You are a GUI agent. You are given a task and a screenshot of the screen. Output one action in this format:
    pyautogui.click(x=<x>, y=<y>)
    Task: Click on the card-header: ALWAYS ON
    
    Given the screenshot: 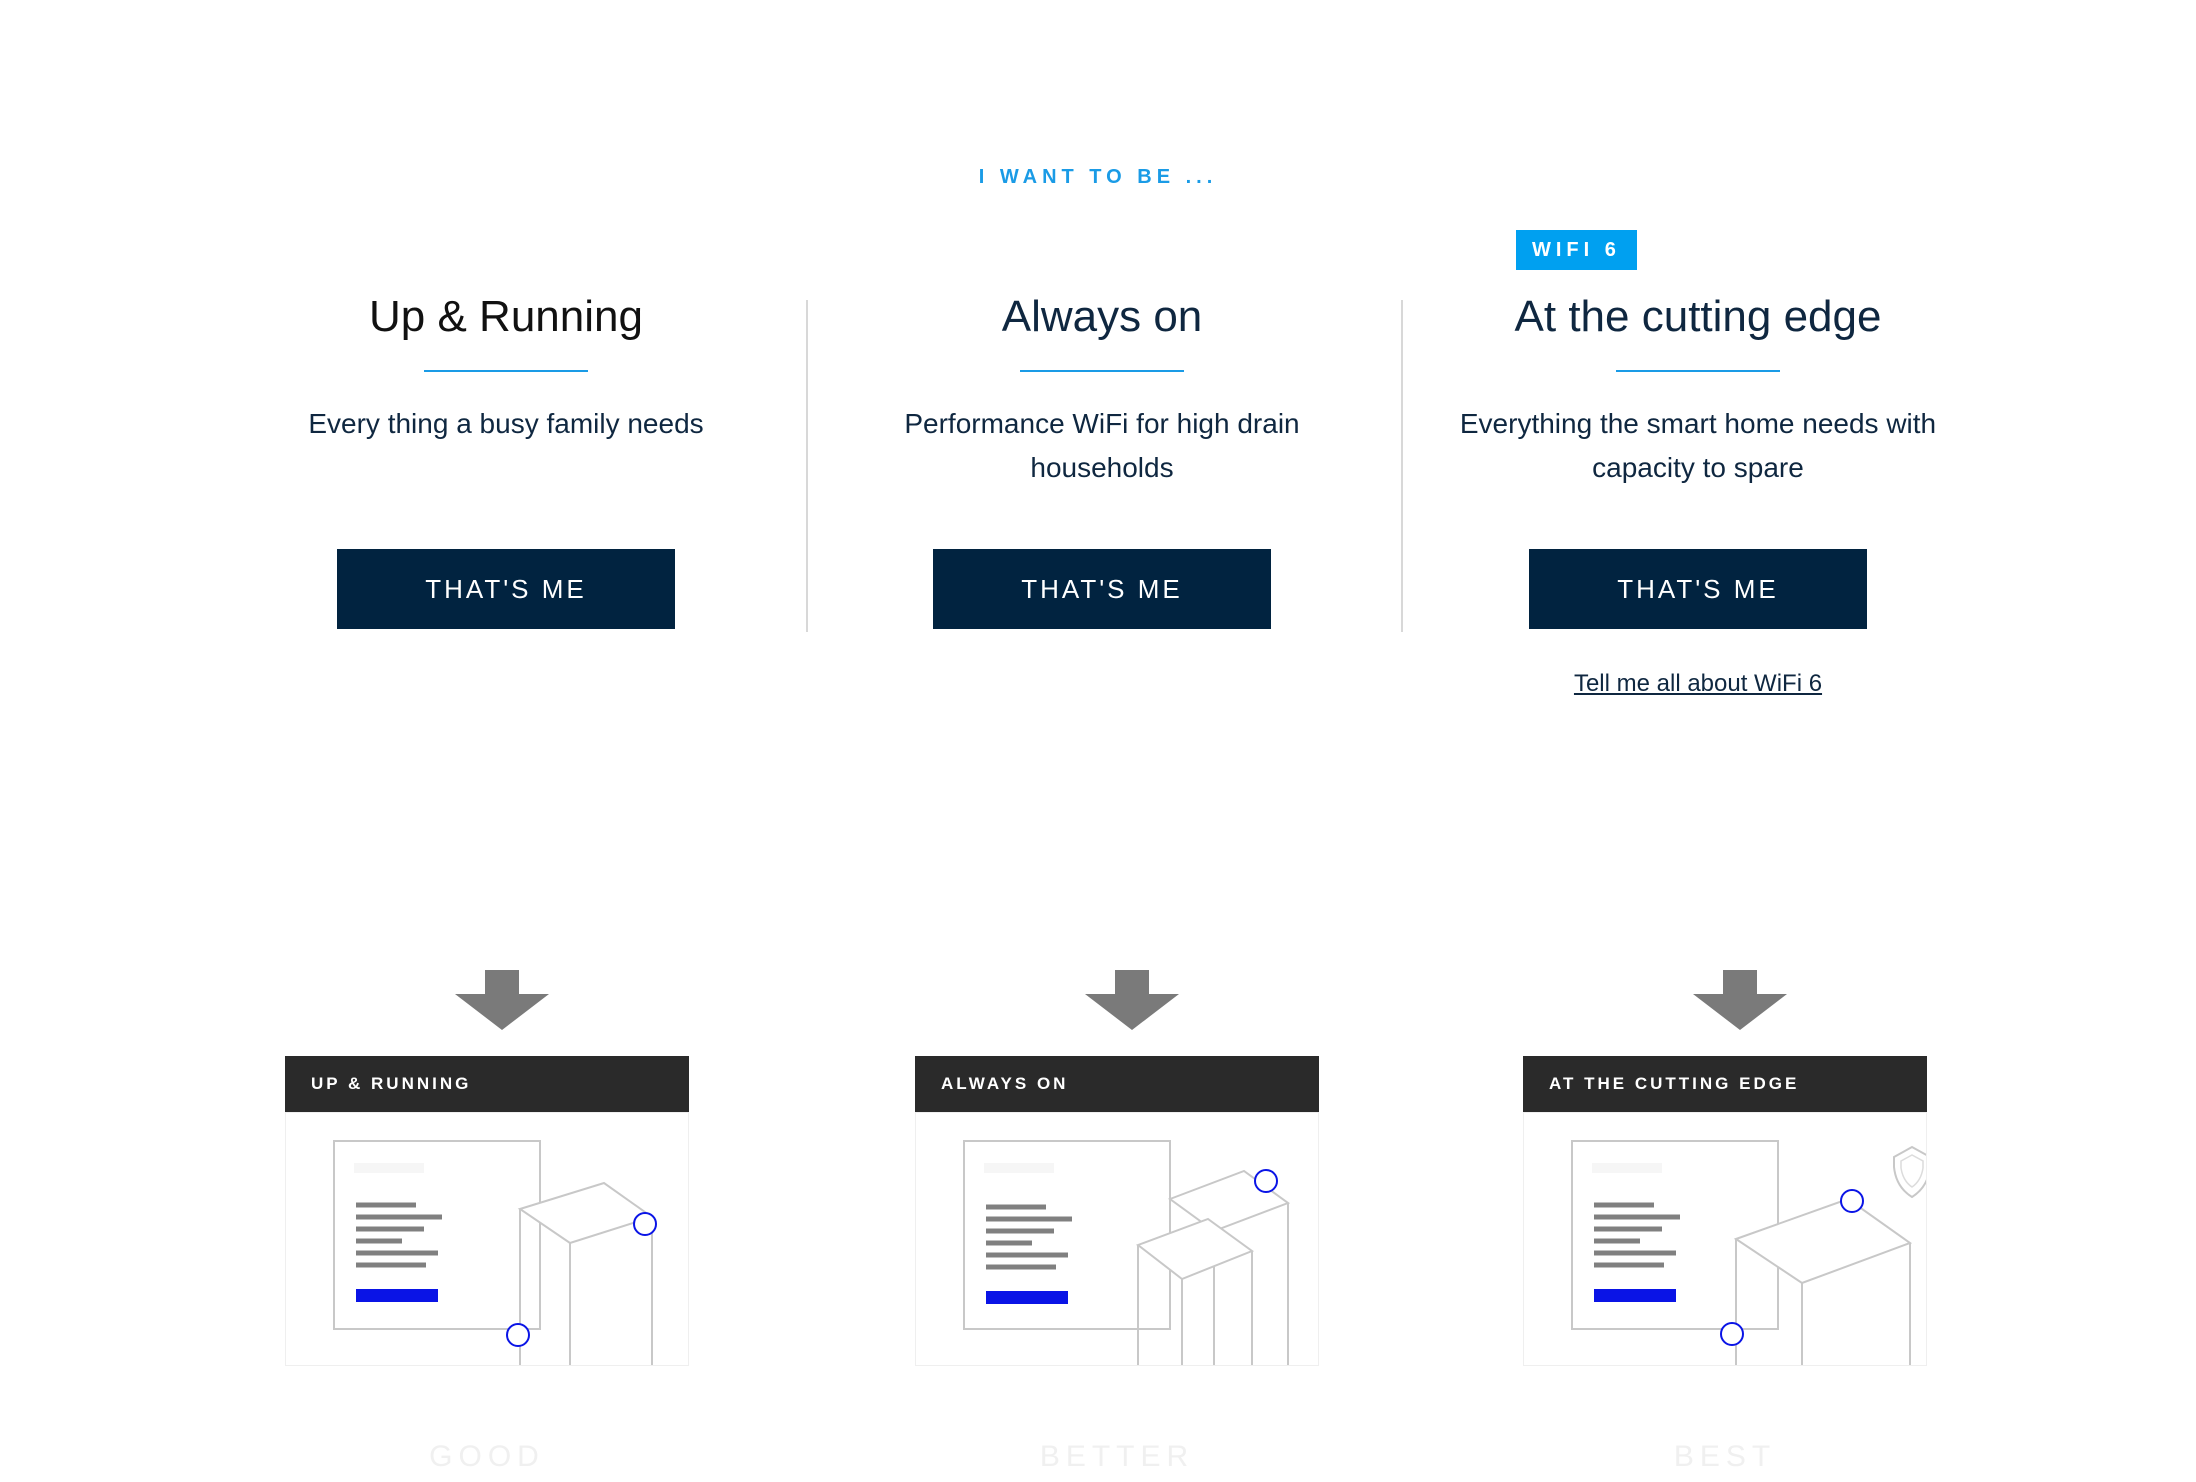 What is the action you would take?
    pyautogui.click(x=1117, y=1084)
    